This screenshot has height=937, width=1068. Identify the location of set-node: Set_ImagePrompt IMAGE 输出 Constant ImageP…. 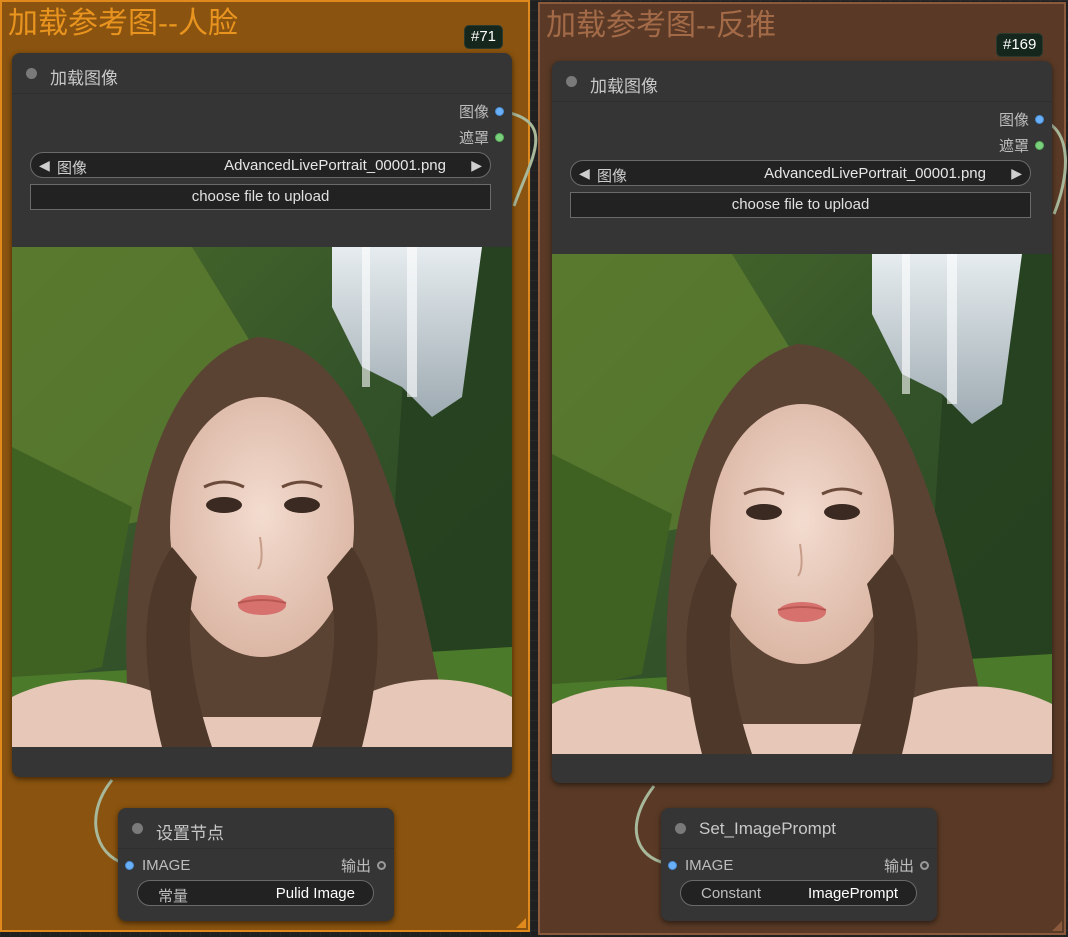
(799, 864).